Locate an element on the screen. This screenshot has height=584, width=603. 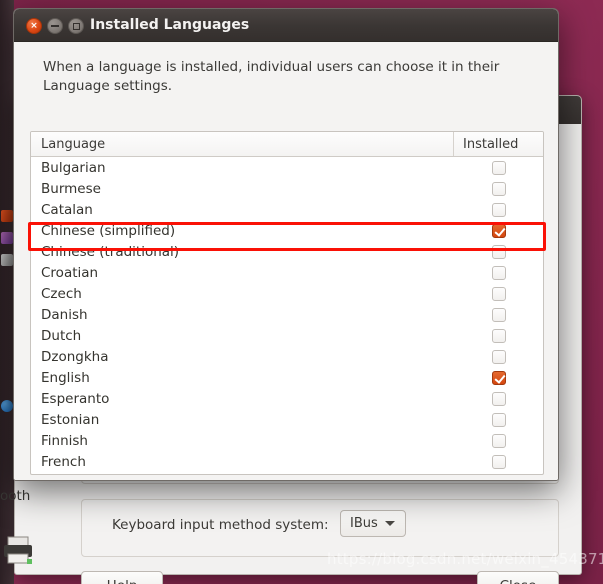
dialog-title: Installed Languages is located at coordinates (170, 25).